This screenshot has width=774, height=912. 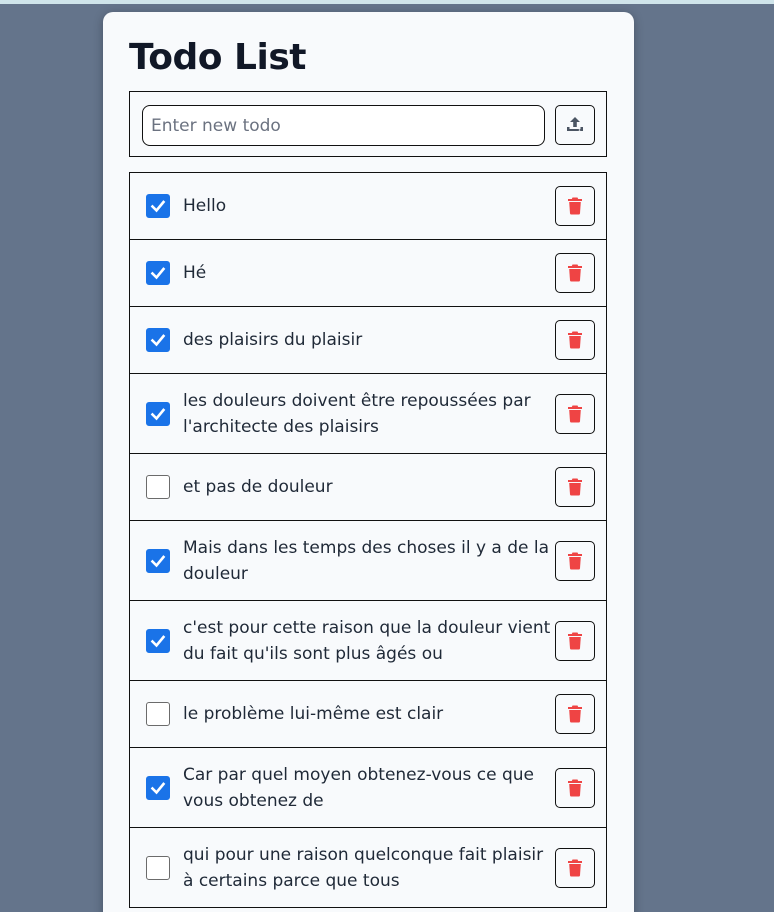 I want to click on upload-icon, so click(x=575, y=125).